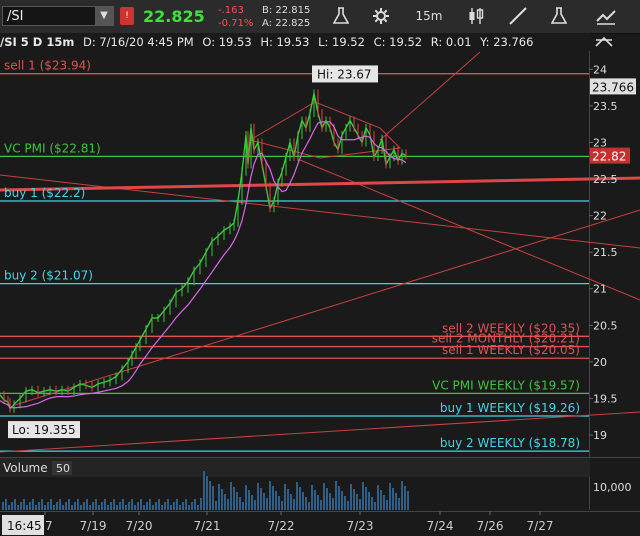  What do you see at coordinates (600, 216) in the screenshot?
I see `y-tick-label: 22` at bounding box center [600, 216].